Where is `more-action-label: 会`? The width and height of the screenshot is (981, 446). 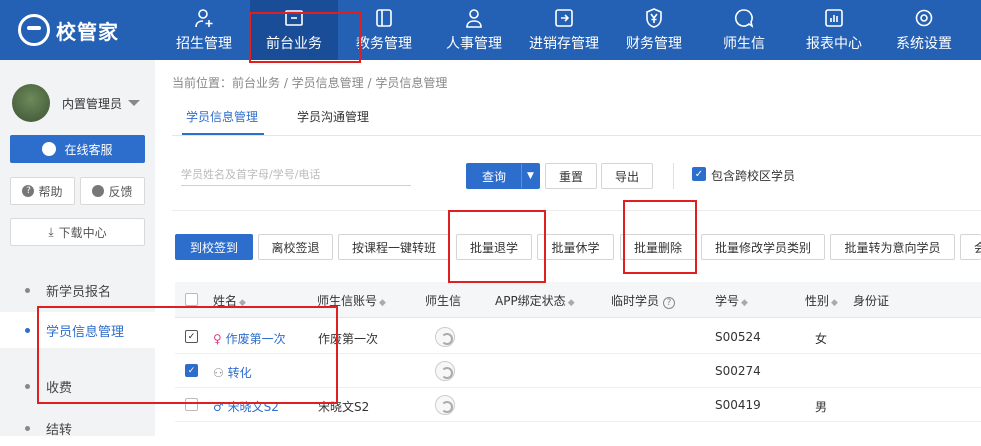
more-action-label: 会 is located at coordinates (977, 247).